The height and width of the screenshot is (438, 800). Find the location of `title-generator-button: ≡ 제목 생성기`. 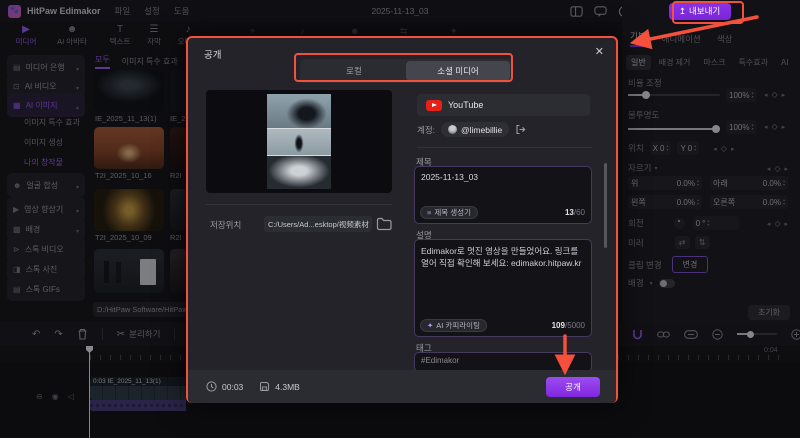

title-generator-button: ≡ 제목 생성기 is located at coordinates (449, 212).